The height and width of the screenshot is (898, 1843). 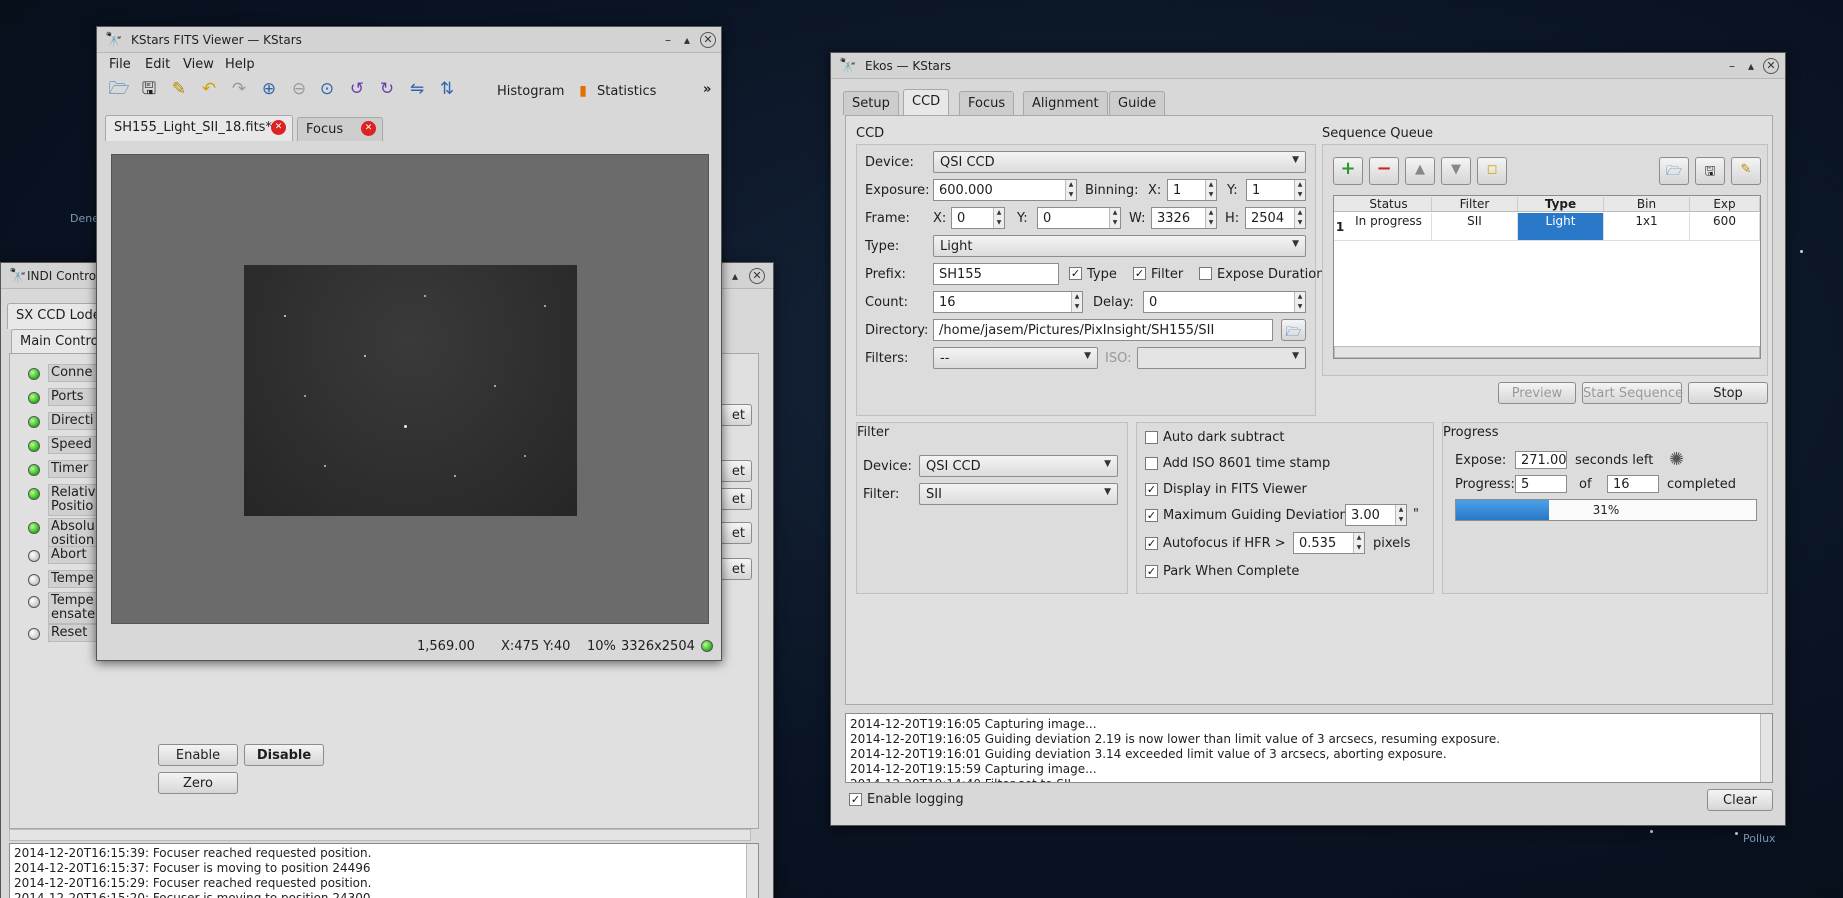 What do you see at coordinates (1746, 171) in the screenshot?
I see `save-queue-as-button: ✎` at bounding box center [1746, 171].